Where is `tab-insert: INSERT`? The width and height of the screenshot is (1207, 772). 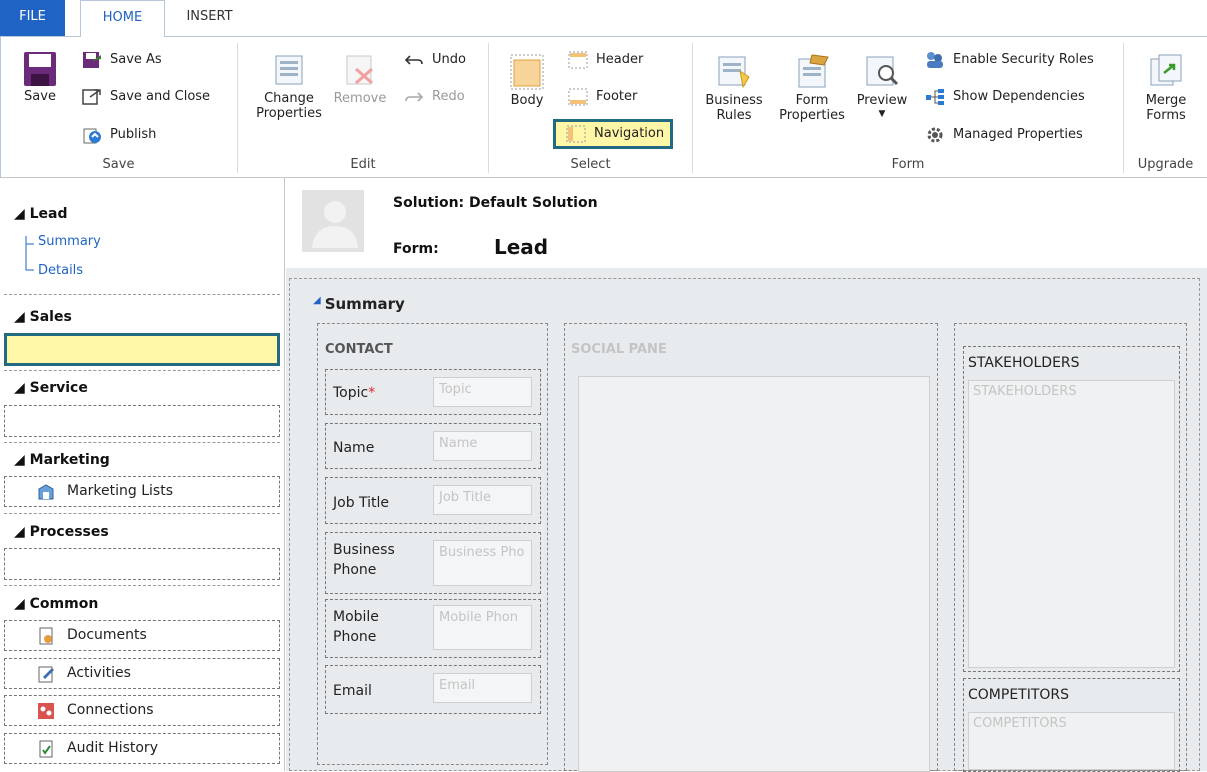
tab-insert: INSERT is located at coordinates (209, 18).